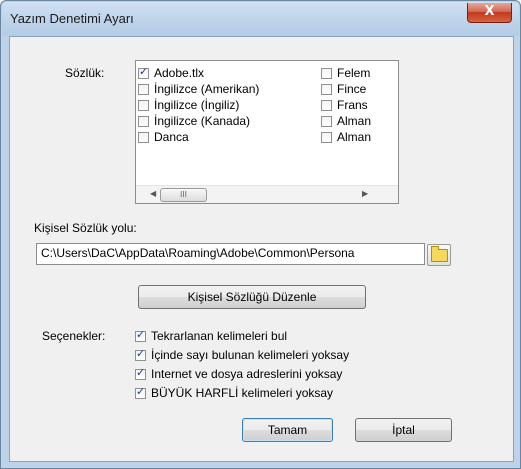 This screenshot has height=469, width=521. Describe the element at coordinates (365, 193) in the screenshot. I see `scroll-right-icon: ▶` at that location.